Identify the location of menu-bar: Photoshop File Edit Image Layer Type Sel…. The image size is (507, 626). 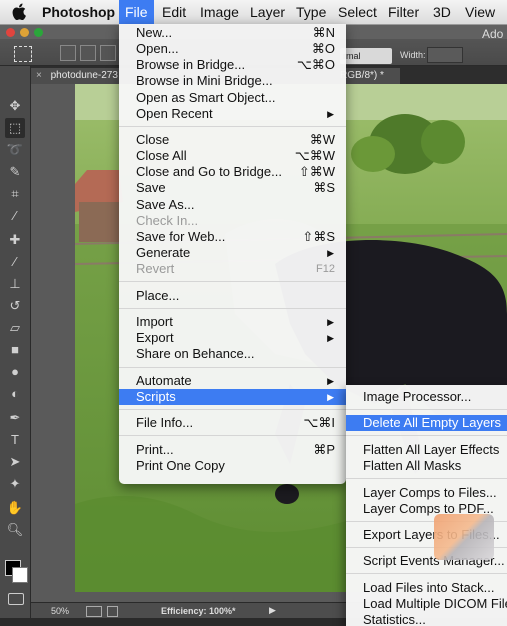
(253, 12).